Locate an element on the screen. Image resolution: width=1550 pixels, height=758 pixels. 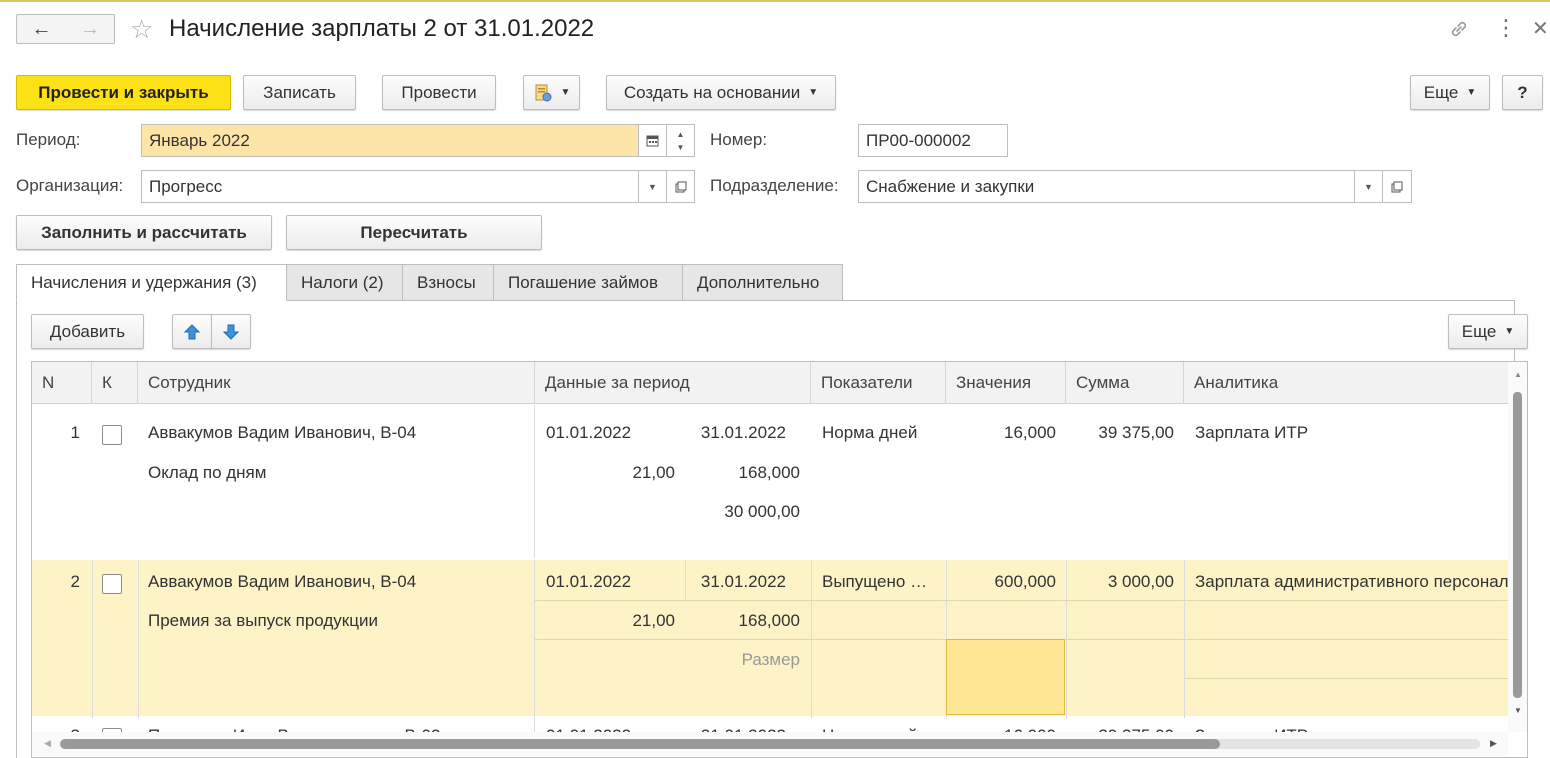
forward-button: → is located at coordinates (90, 29).